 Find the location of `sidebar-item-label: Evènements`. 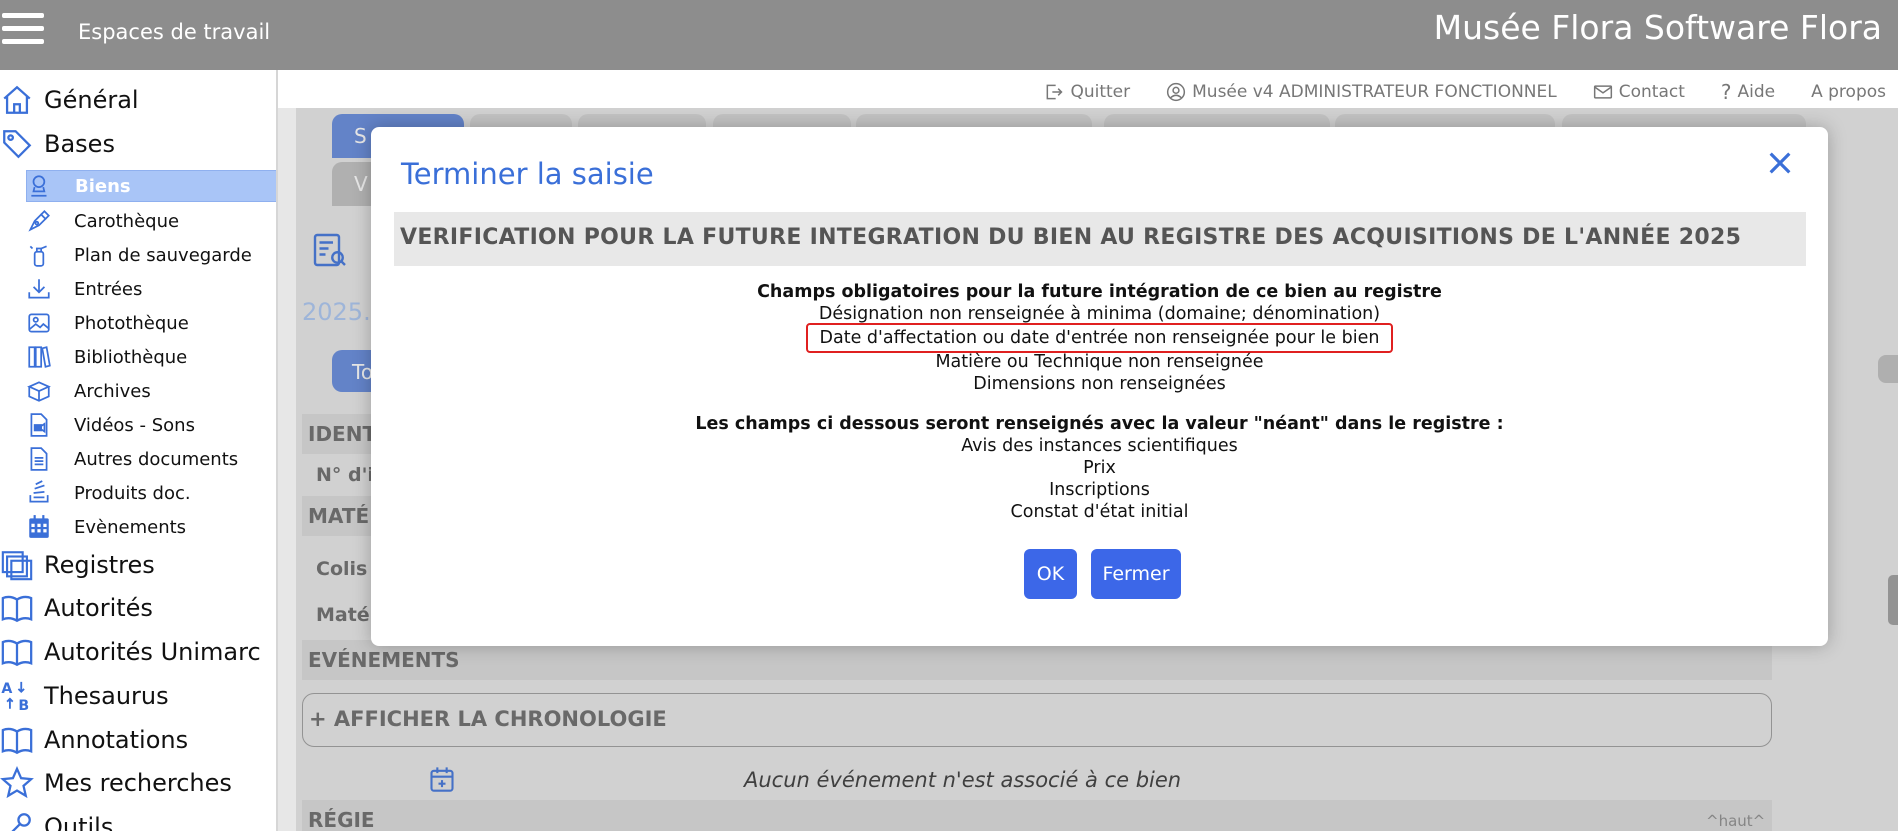

sidebar-item-label: Evènements is located at coordinates (130, 527).